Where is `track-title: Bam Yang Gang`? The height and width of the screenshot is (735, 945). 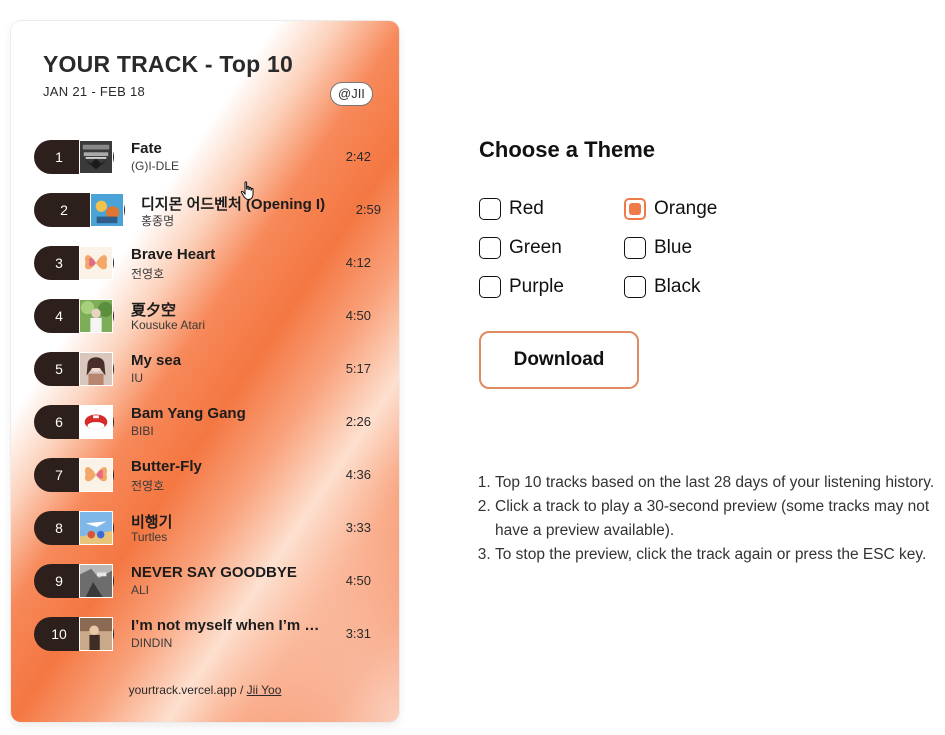 track-title: Bam Yang Gang is located at coordinates (188, 413).